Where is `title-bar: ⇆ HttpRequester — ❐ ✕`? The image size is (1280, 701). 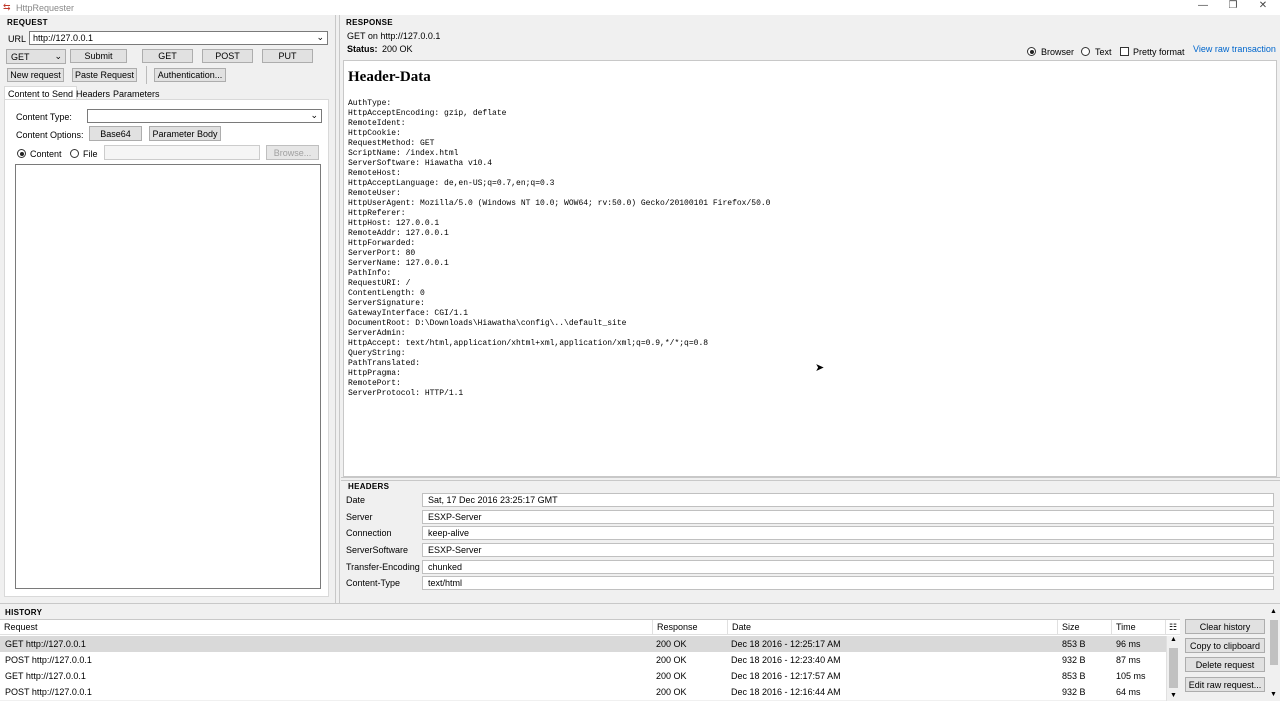
title-bar: ⇆ HttpRequester — ❐ ✕ is located at coordinates (640, 7).